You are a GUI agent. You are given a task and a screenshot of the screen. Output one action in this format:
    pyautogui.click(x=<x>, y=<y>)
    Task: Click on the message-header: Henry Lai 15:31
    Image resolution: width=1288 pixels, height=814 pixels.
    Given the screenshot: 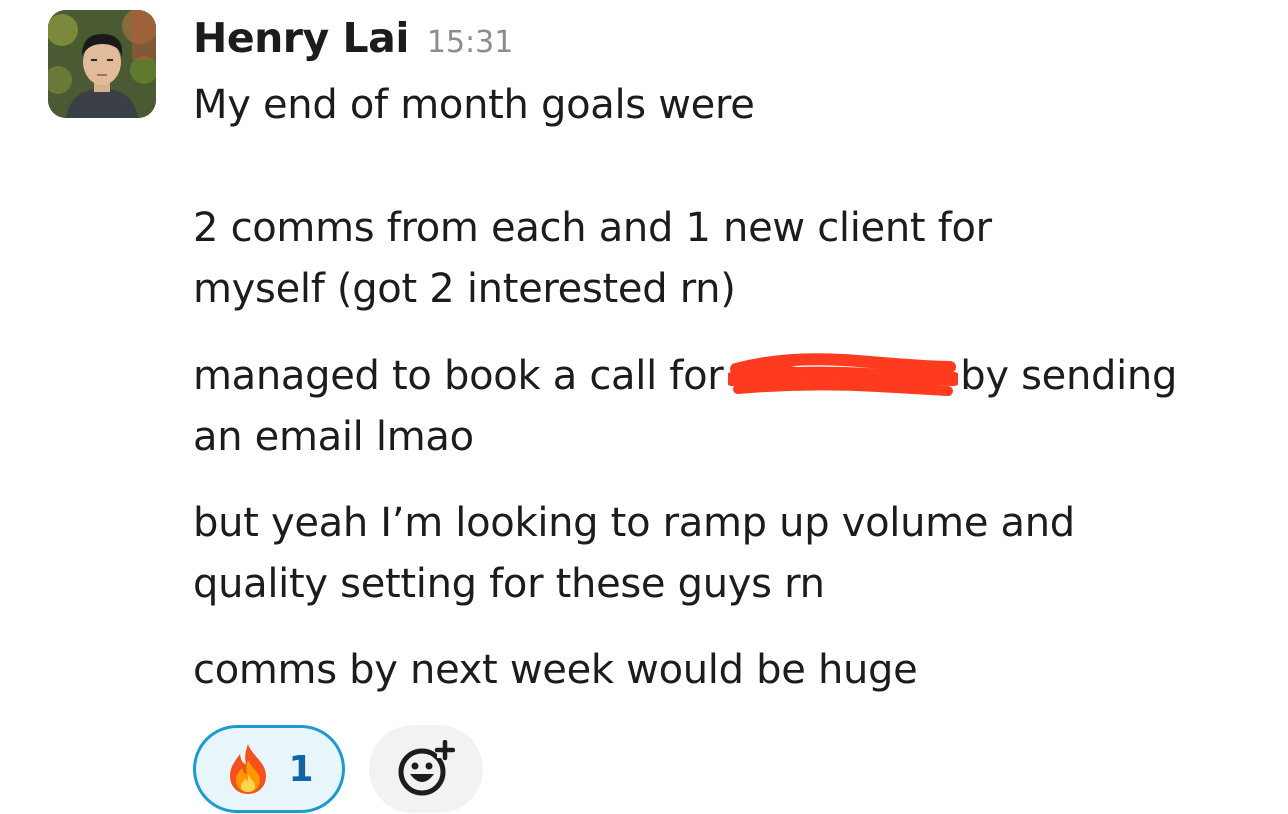 What is the action you would take?
    pyautogui.click(x=353, y=41)
    